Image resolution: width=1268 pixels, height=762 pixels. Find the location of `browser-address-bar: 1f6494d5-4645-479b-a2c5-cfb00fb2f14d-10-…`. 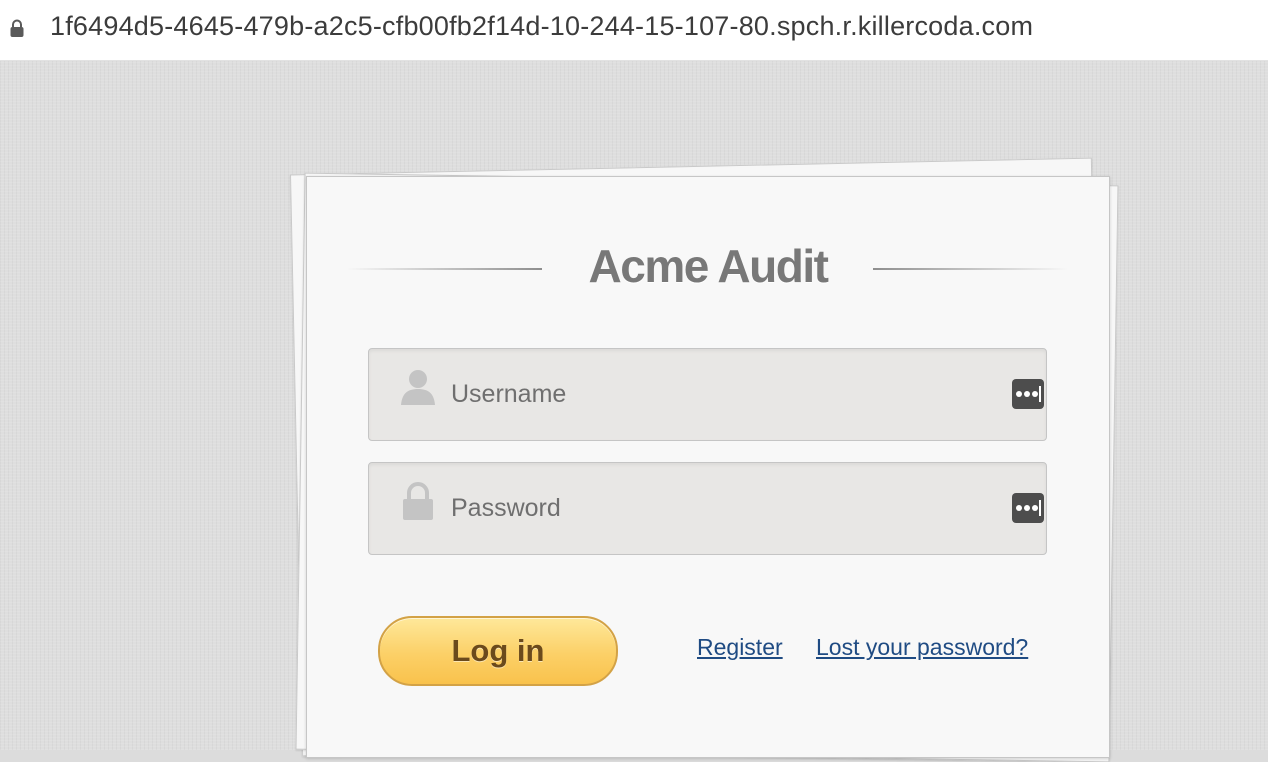

browser-address-bar: 1f6494d5-4645-479b-a2c5-cfb00fb2f14d-10-… is located at coordinates (634, 30).